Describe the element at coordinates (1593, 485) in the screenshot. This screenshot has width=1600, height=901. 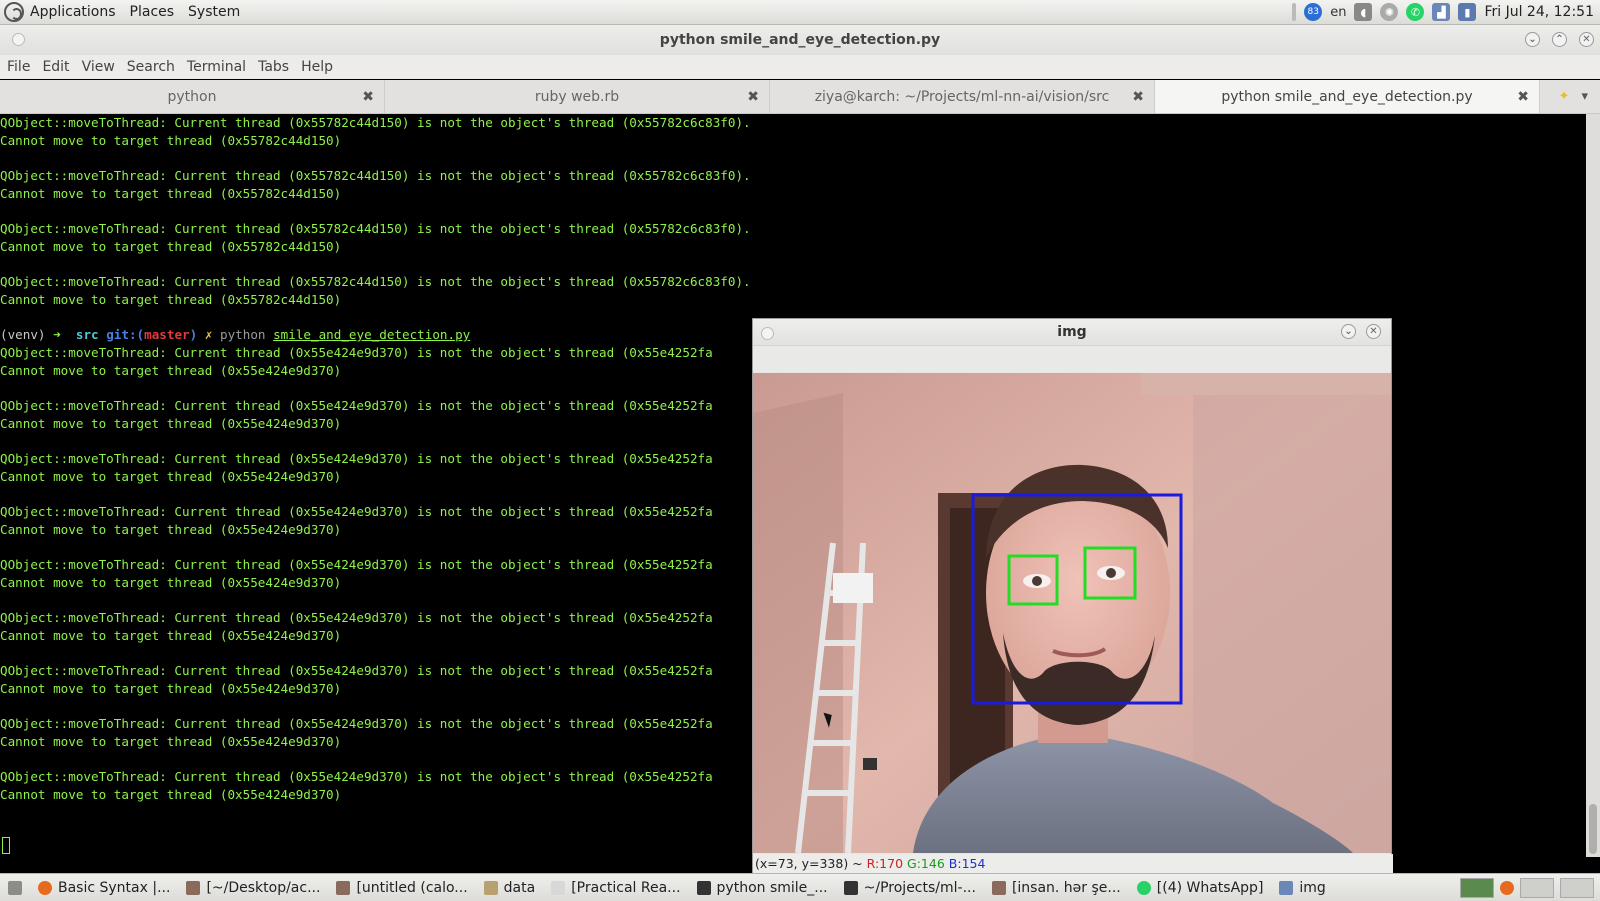
I see `terminal-scrollbar` at that location.